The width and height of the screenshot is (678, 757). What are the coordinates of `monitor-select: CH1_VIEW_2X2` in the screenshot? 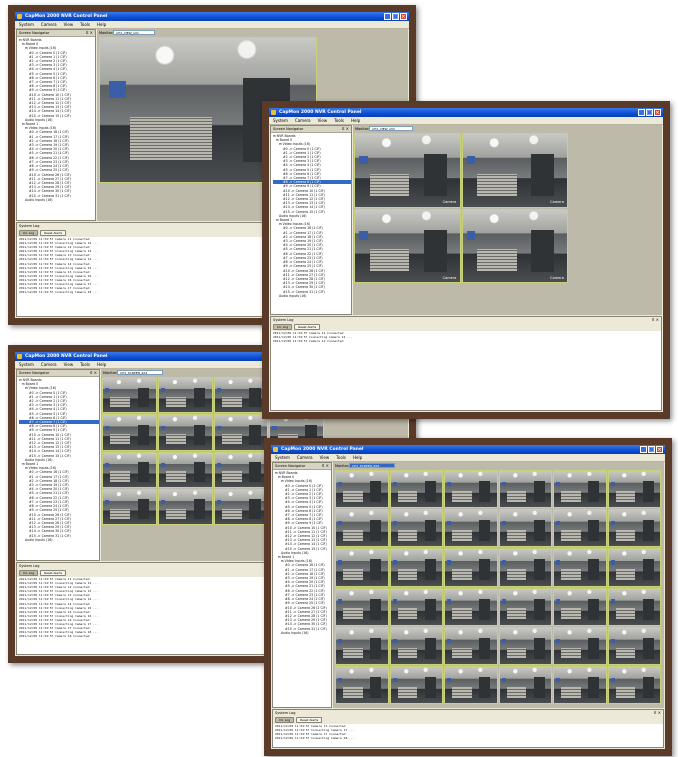 It's located at (391, 128).